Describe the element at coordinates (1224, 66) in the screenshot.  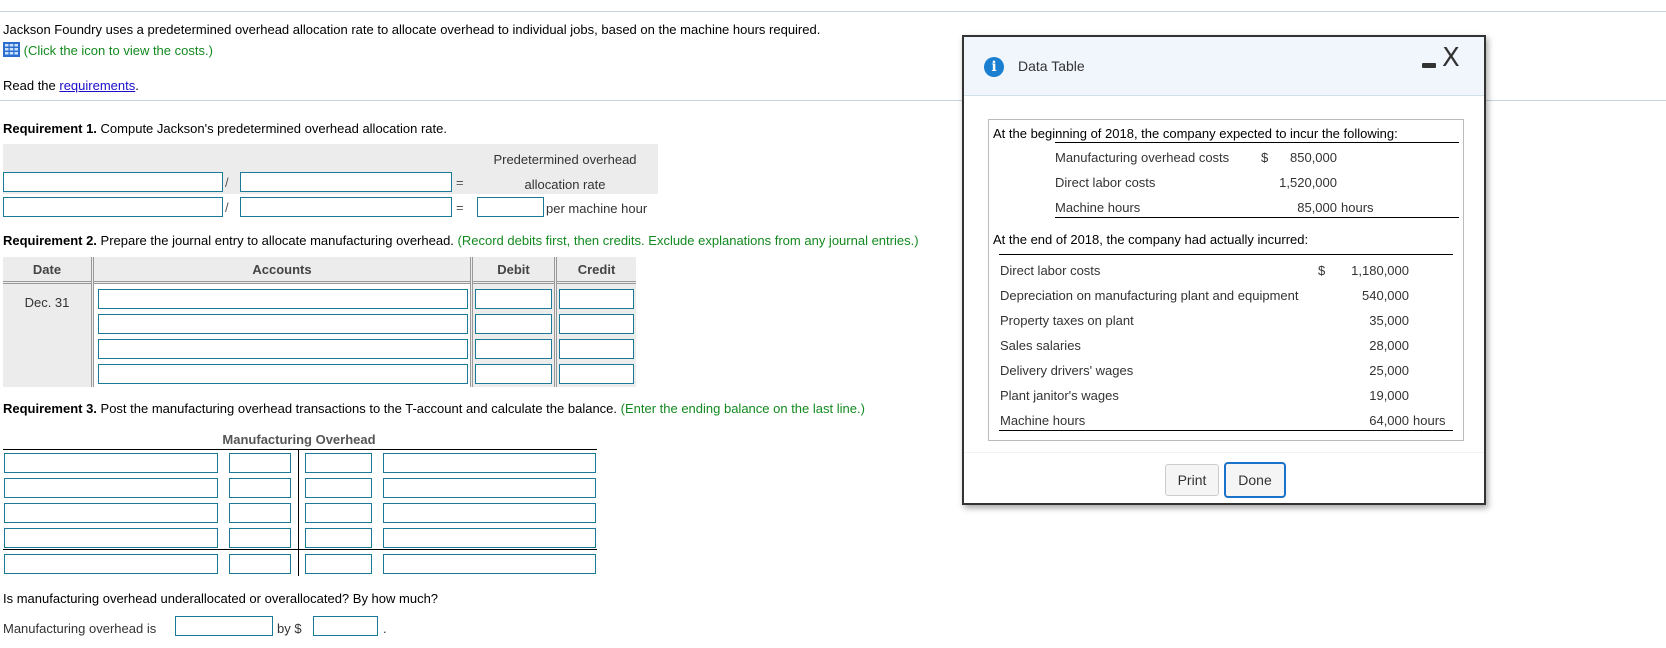
I see `dialog-header: i Data Table X` at that location.